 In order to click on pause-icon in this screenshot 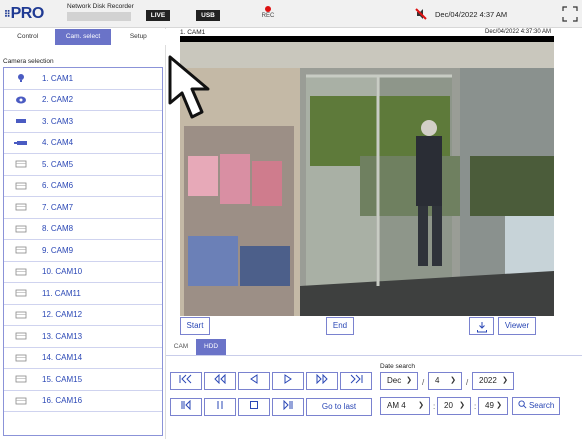, I will do `click(220, 405)`.